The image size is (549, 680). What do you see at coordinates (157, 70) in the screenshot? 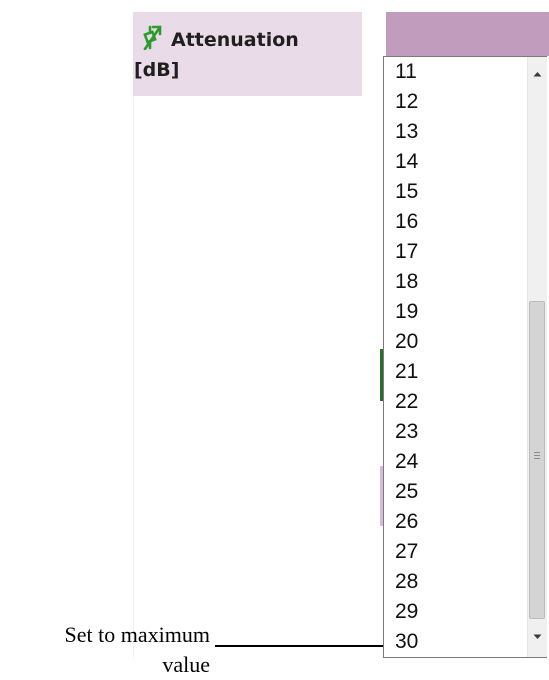
I see `header-unit: [dB]` at bounding box center [157, 70].